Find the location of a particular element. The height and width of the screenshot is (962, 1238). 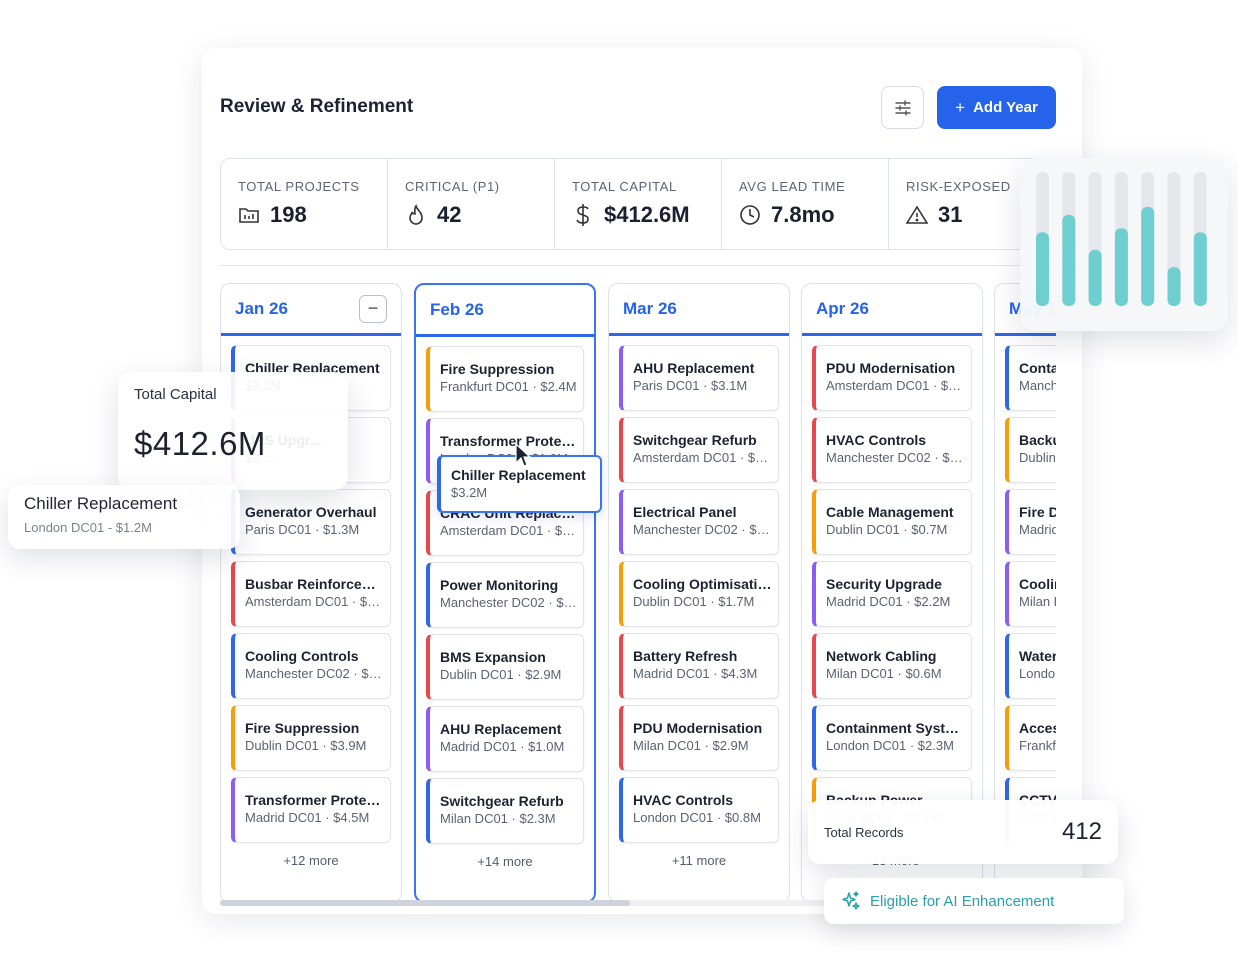

project-card: Electrical Panel Manchester DC02 · $1.2M is located at coordinates (699, 522).